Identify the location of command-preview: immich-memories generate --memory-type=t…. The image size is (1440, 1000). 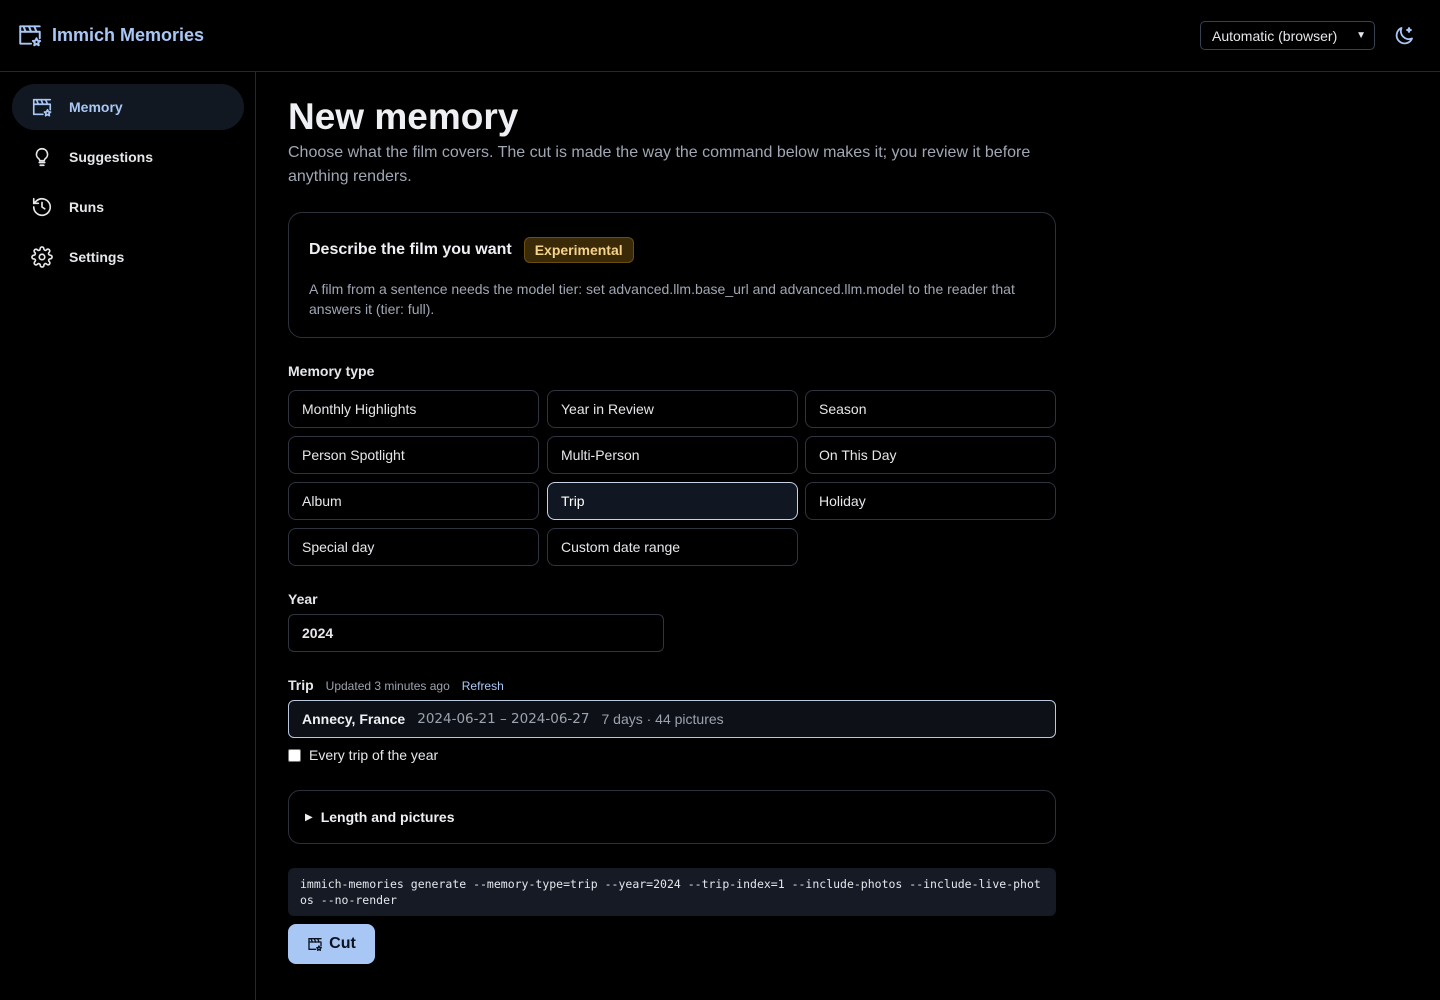
(672, 892).